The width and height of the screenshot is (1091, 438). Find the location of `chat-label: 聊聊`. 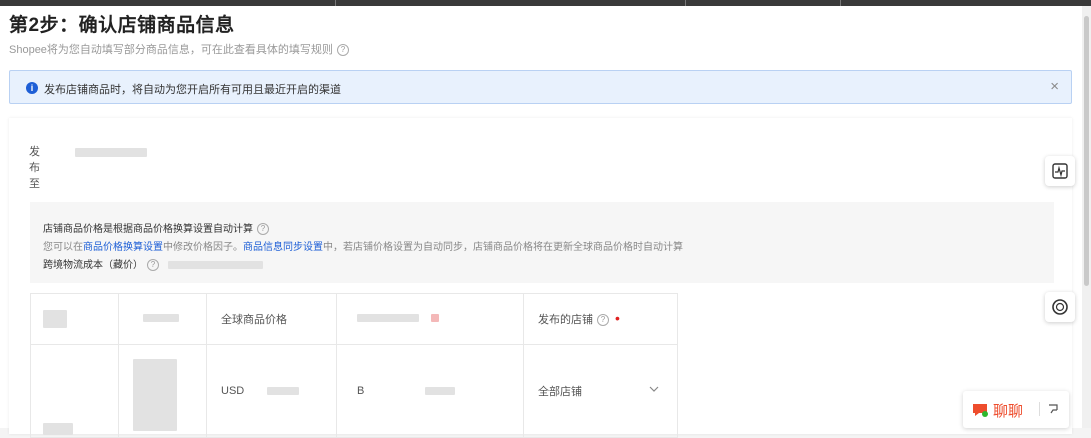

chat-label: 聊聊 is located at coordinates (1008, 411).